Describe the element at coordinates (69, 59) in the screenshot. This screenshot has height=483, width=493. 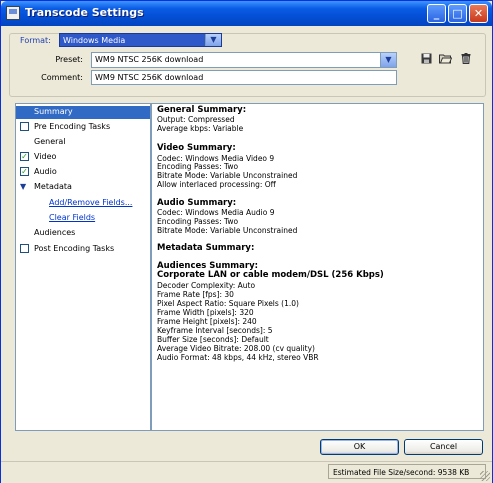
I see `preset-label: Preset:` at that location.